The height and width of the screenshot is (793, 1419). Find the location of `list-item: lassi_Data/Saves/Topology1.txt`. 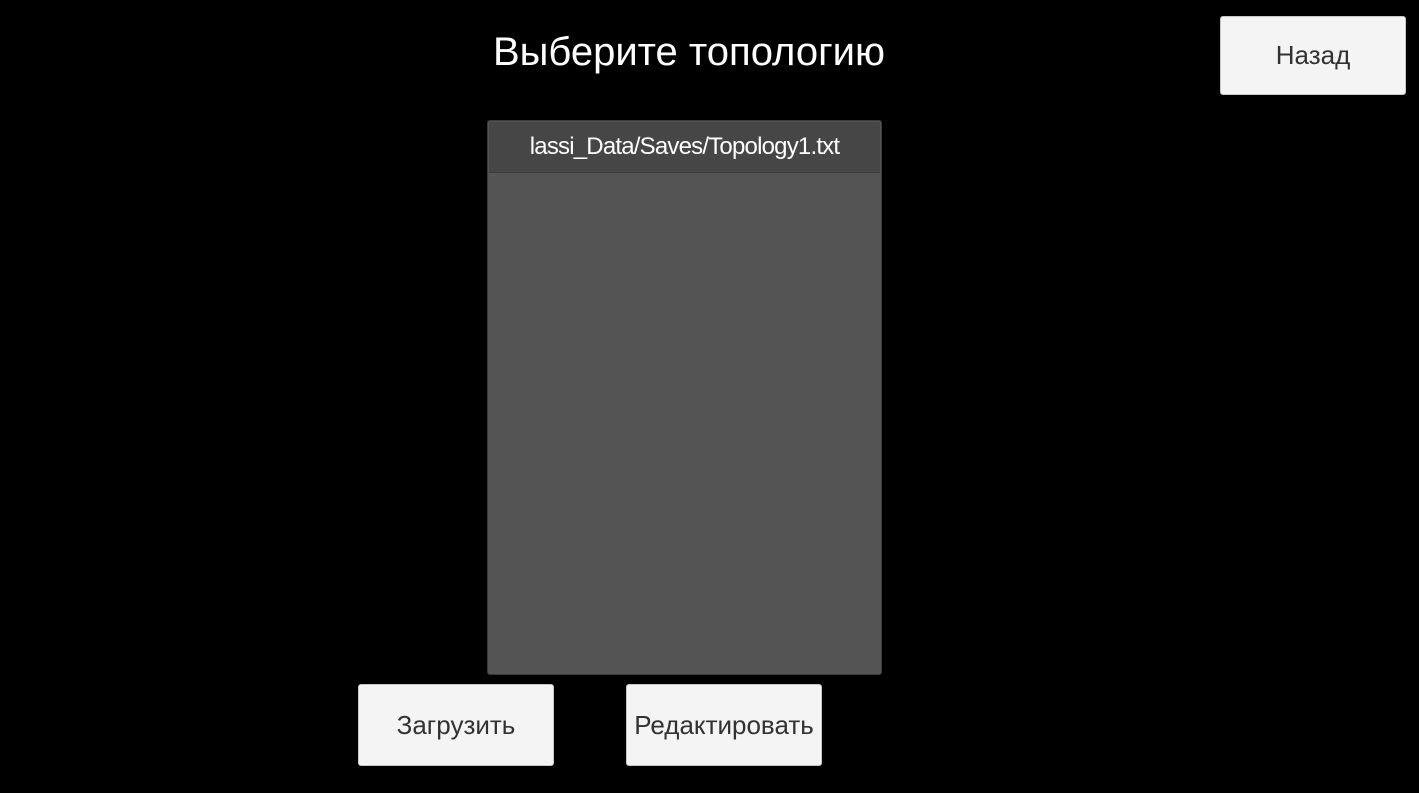

list-item: lassi_Data/Saves/Topology1.txt is located at coordinates (684, 147).